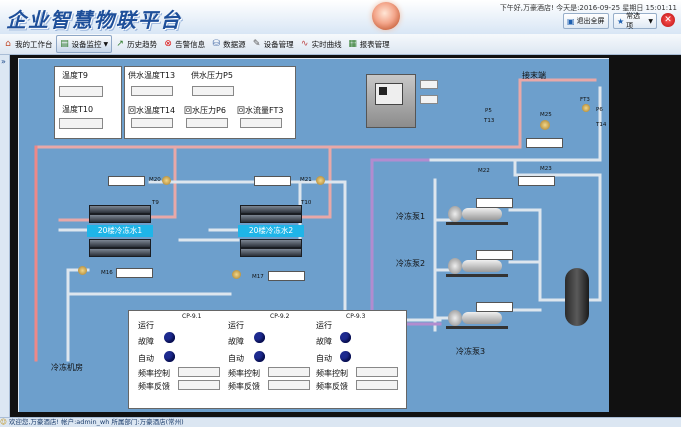  What do you see at coordinates (289, 385) in the screenshot?
I see `cp2-freq-fb-value` at bounding box center [289, 385].